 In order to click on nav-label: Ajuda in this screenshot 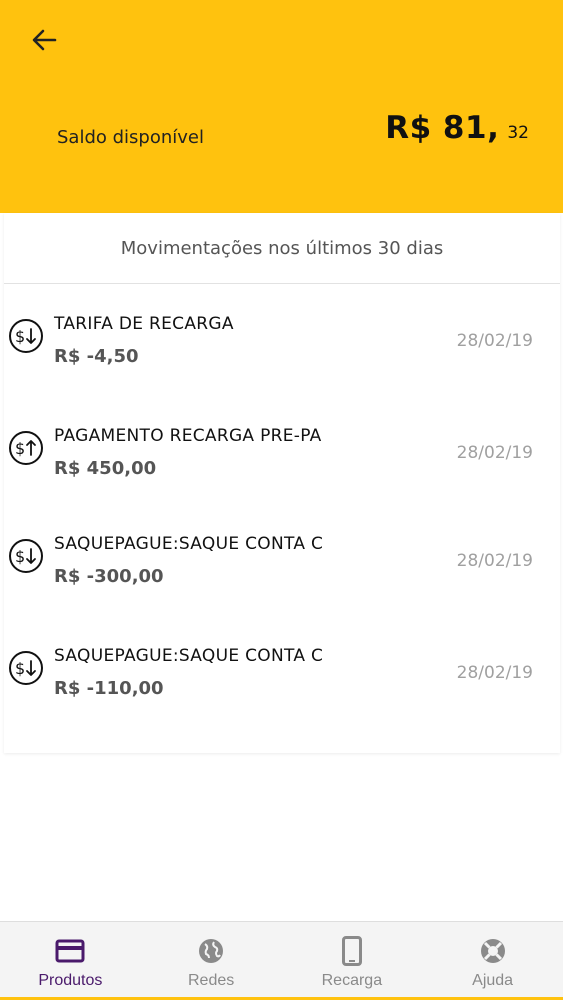, I will do `click(493, 980)`.